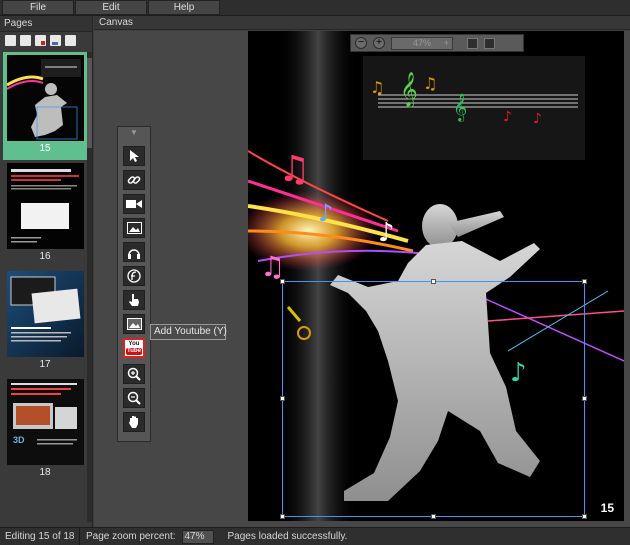  Describe the element at coordinates (40, 40) in the screenshot. I see `delete-page-icon` at that location.